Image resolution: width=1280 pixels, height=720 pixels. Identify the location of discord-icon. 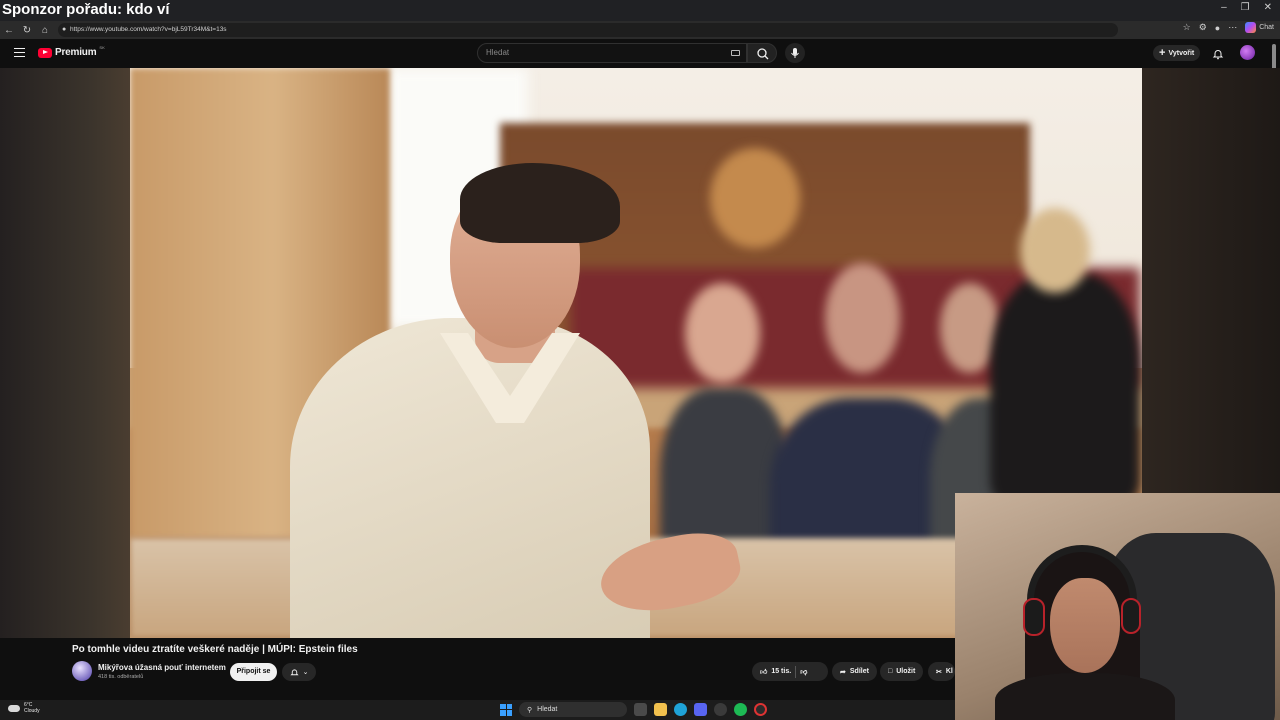
(700, 709).